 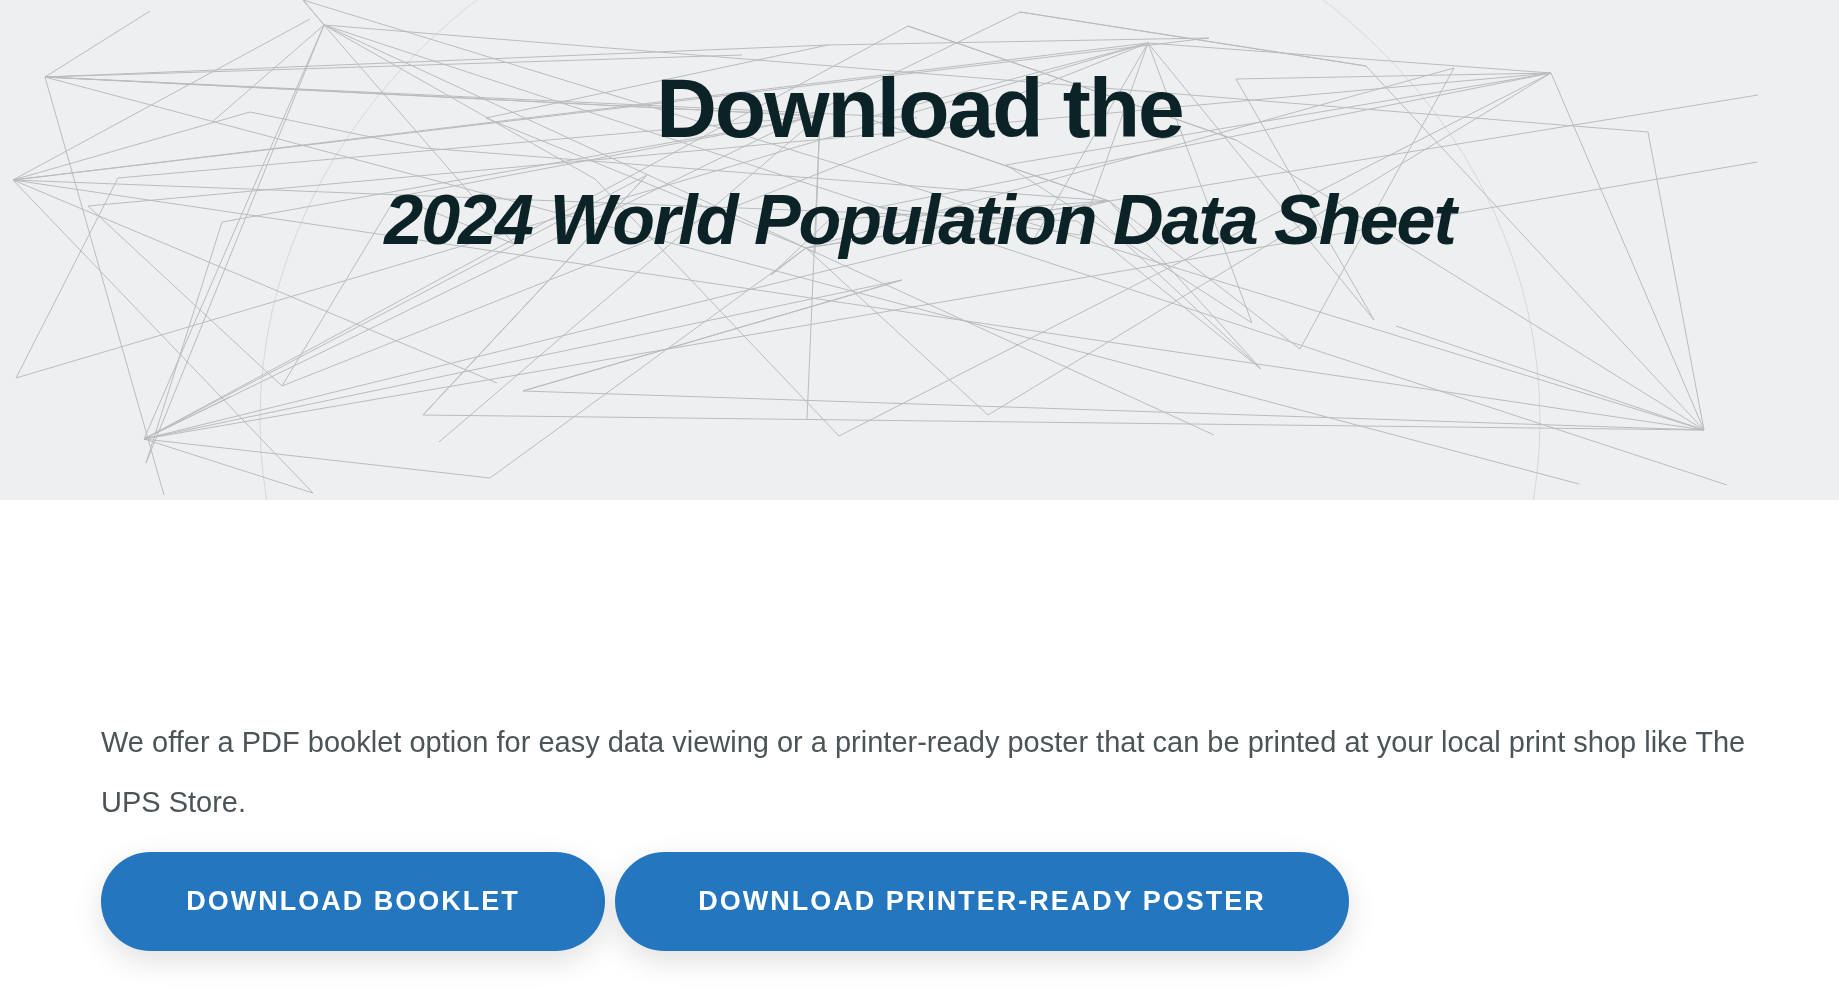 What do you see at coordinates (982, 901) in the screenshot?
I see `download-button: DOWNLOAD PRINTER-READY POSTER` at bounding box center [982, 901].